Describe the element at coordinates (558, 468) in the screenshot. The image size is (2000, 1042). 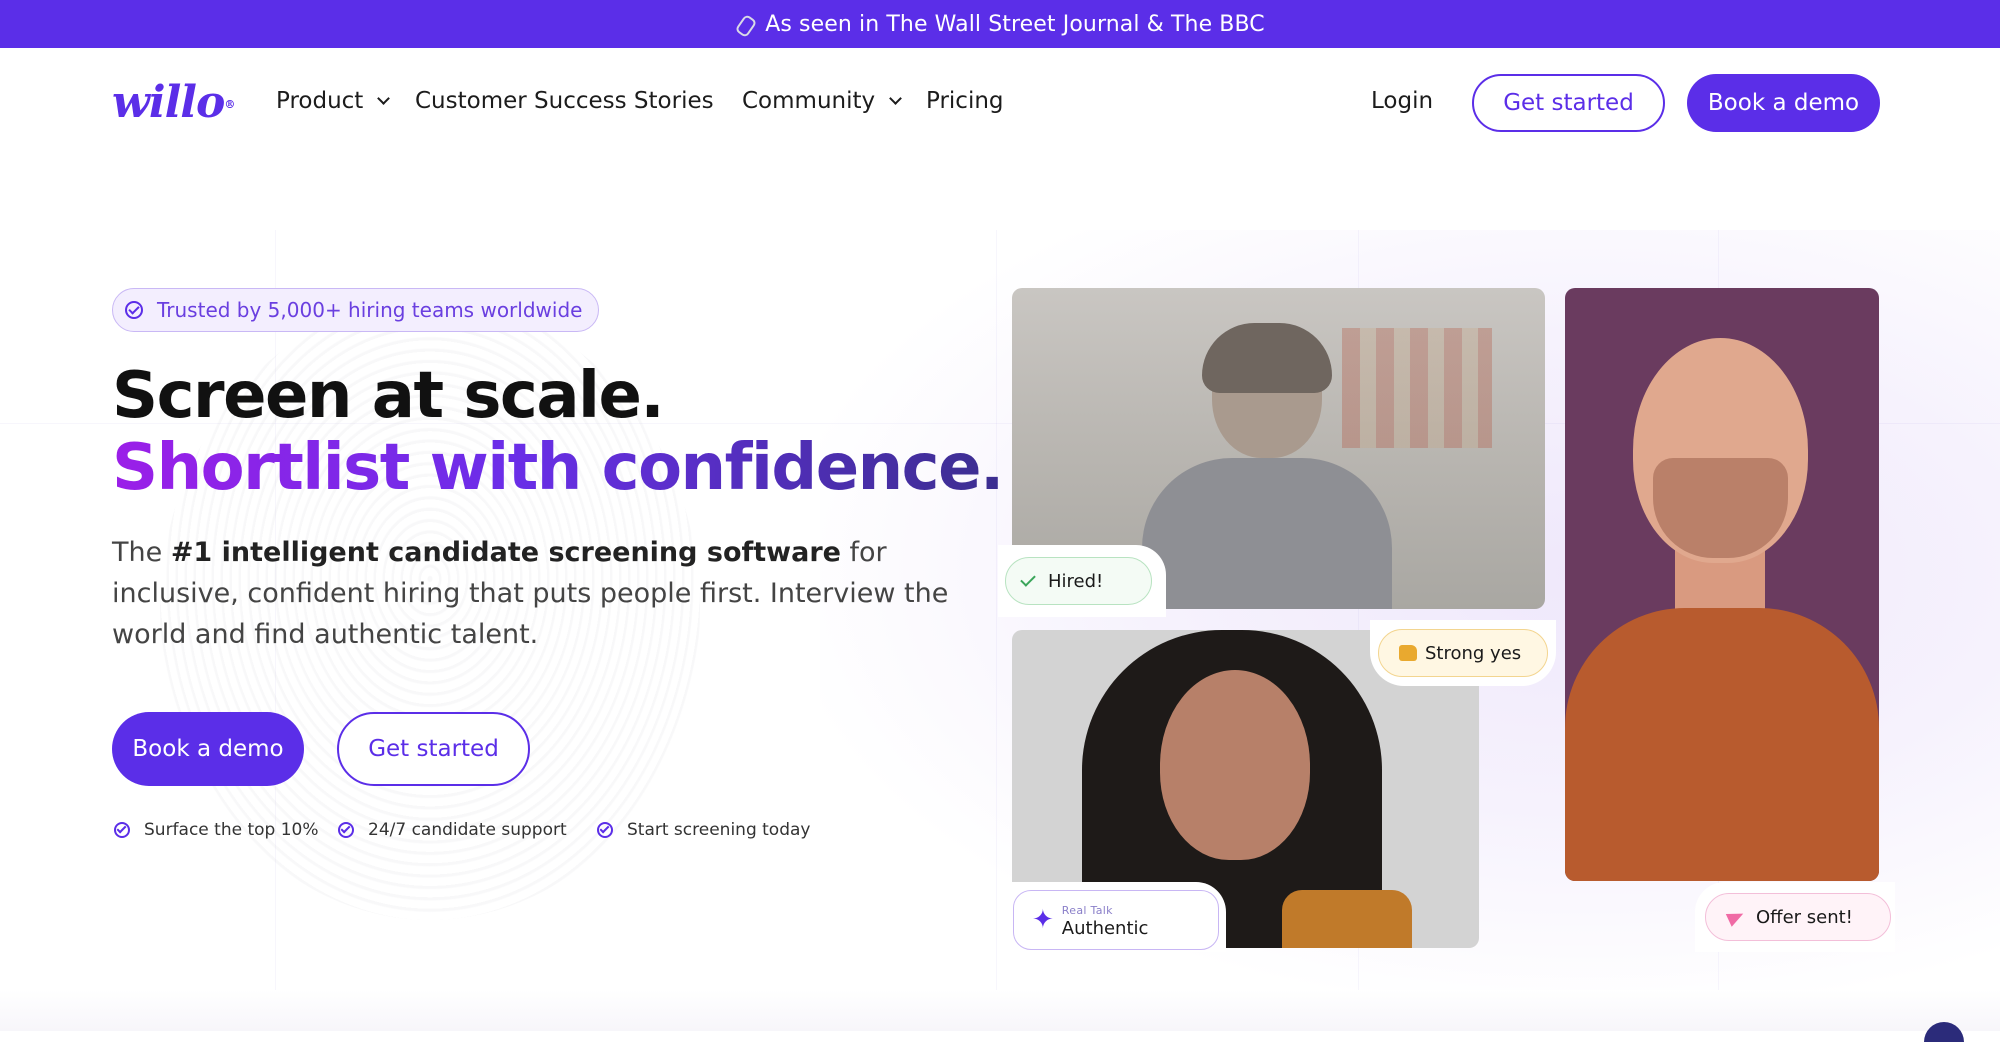
I see `hero-title-line2: Shortlist with confidence.` at that location.